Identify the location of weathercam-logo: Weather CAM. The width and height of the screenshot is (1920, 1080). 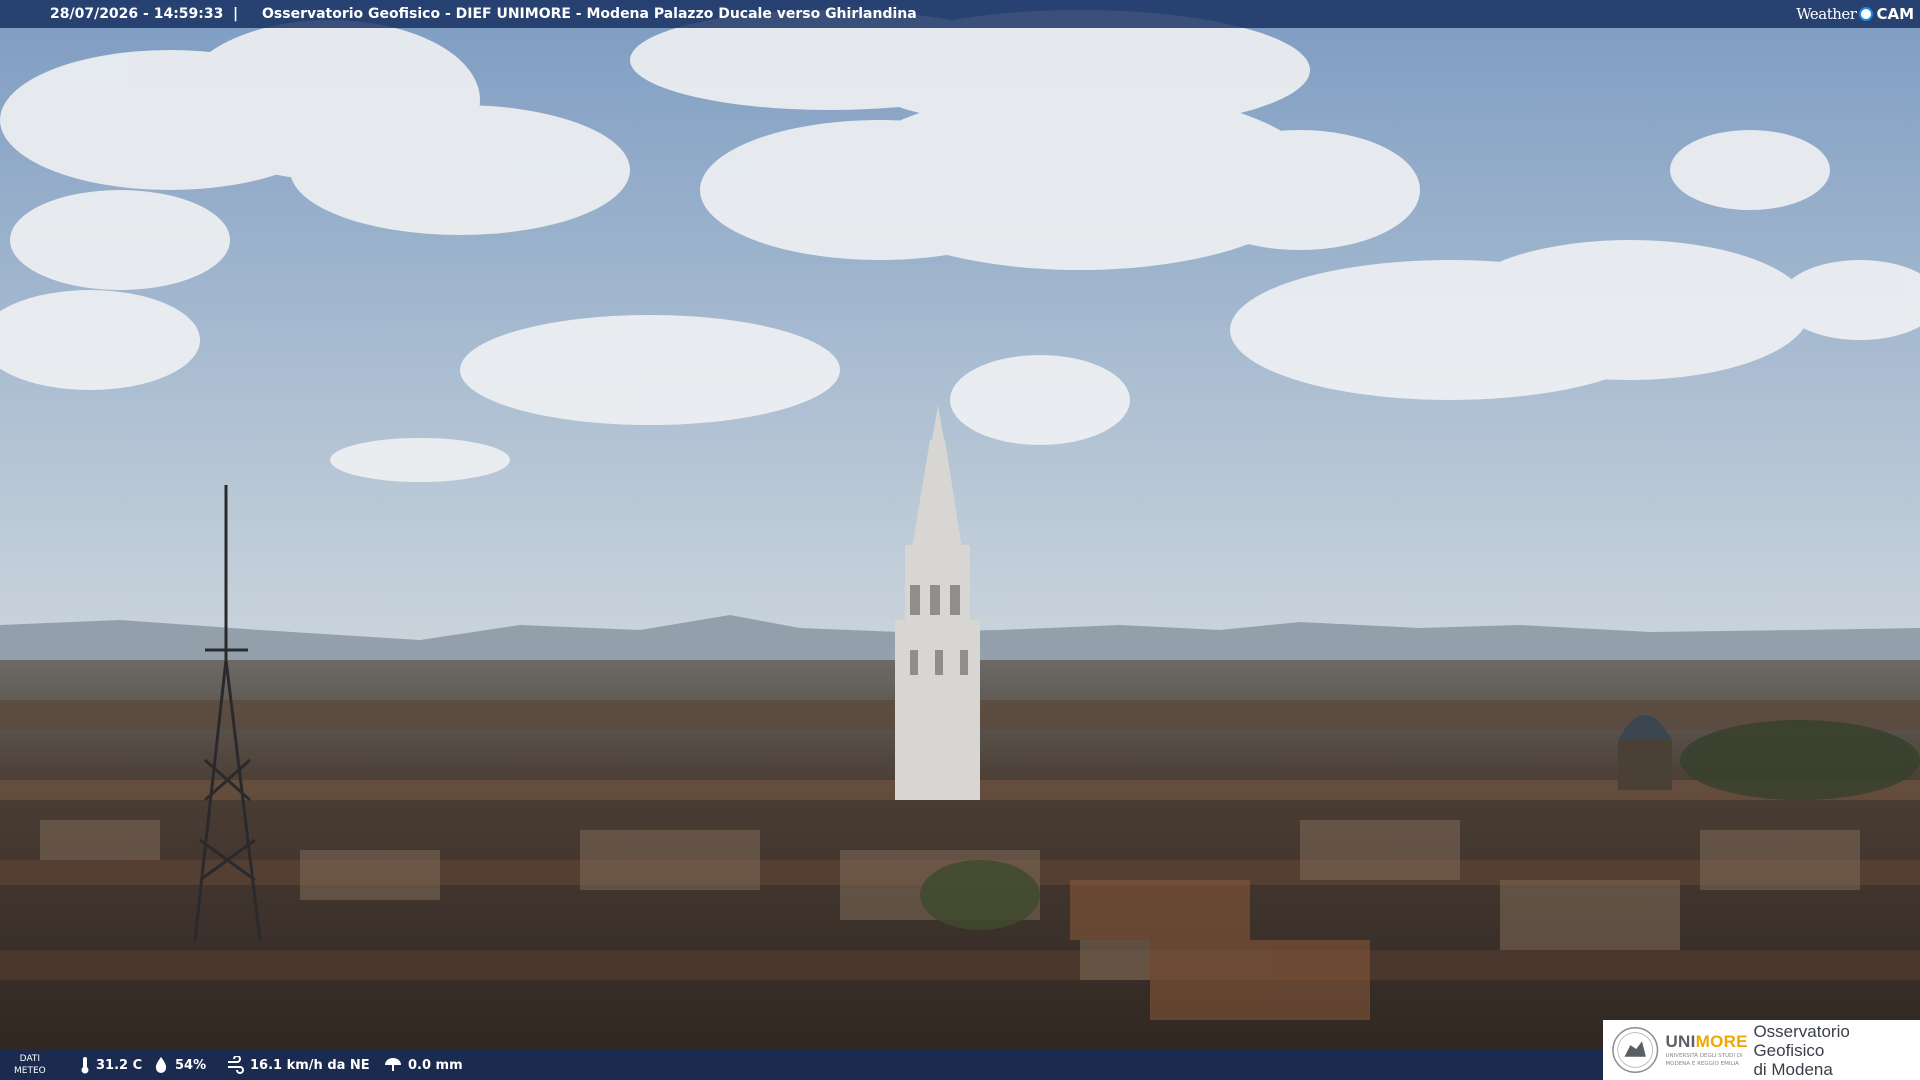
(1855, 14).